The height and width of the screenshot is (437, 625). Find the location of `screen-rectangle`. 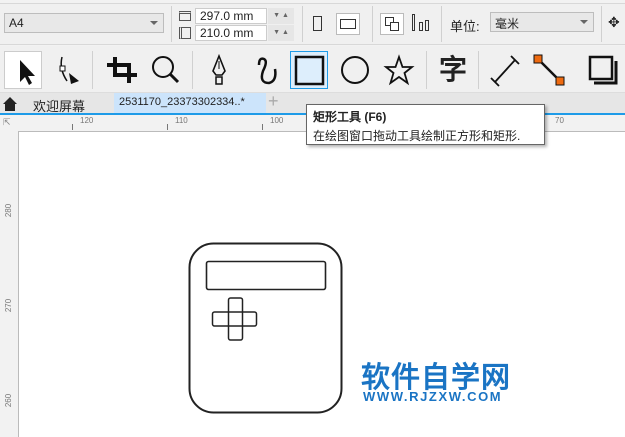

screen-rectangle is located at coordinates (266, 275).